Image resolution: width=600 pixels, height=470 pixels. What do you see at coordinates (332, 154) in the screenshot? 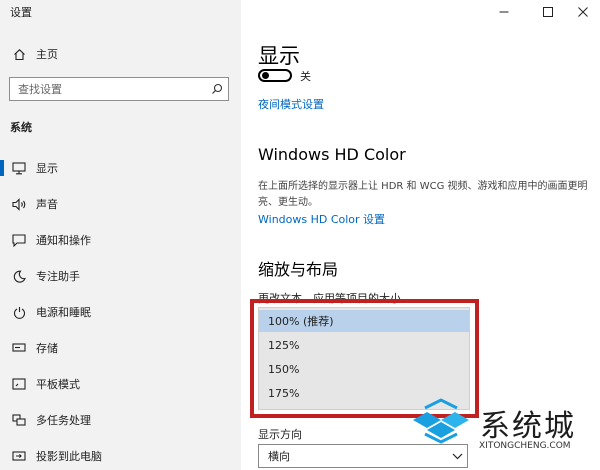
I see `hdr-heading: Windows HD Color` at bounding box center [332, 154].